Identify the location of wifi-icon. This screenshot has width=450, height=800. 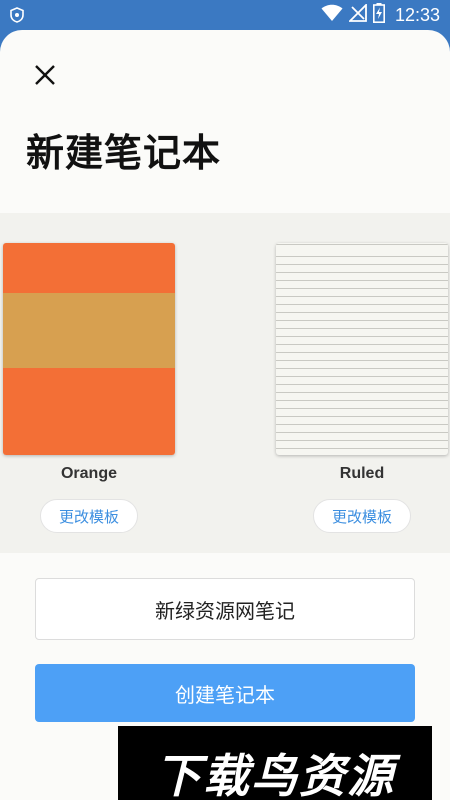
(332, 15).